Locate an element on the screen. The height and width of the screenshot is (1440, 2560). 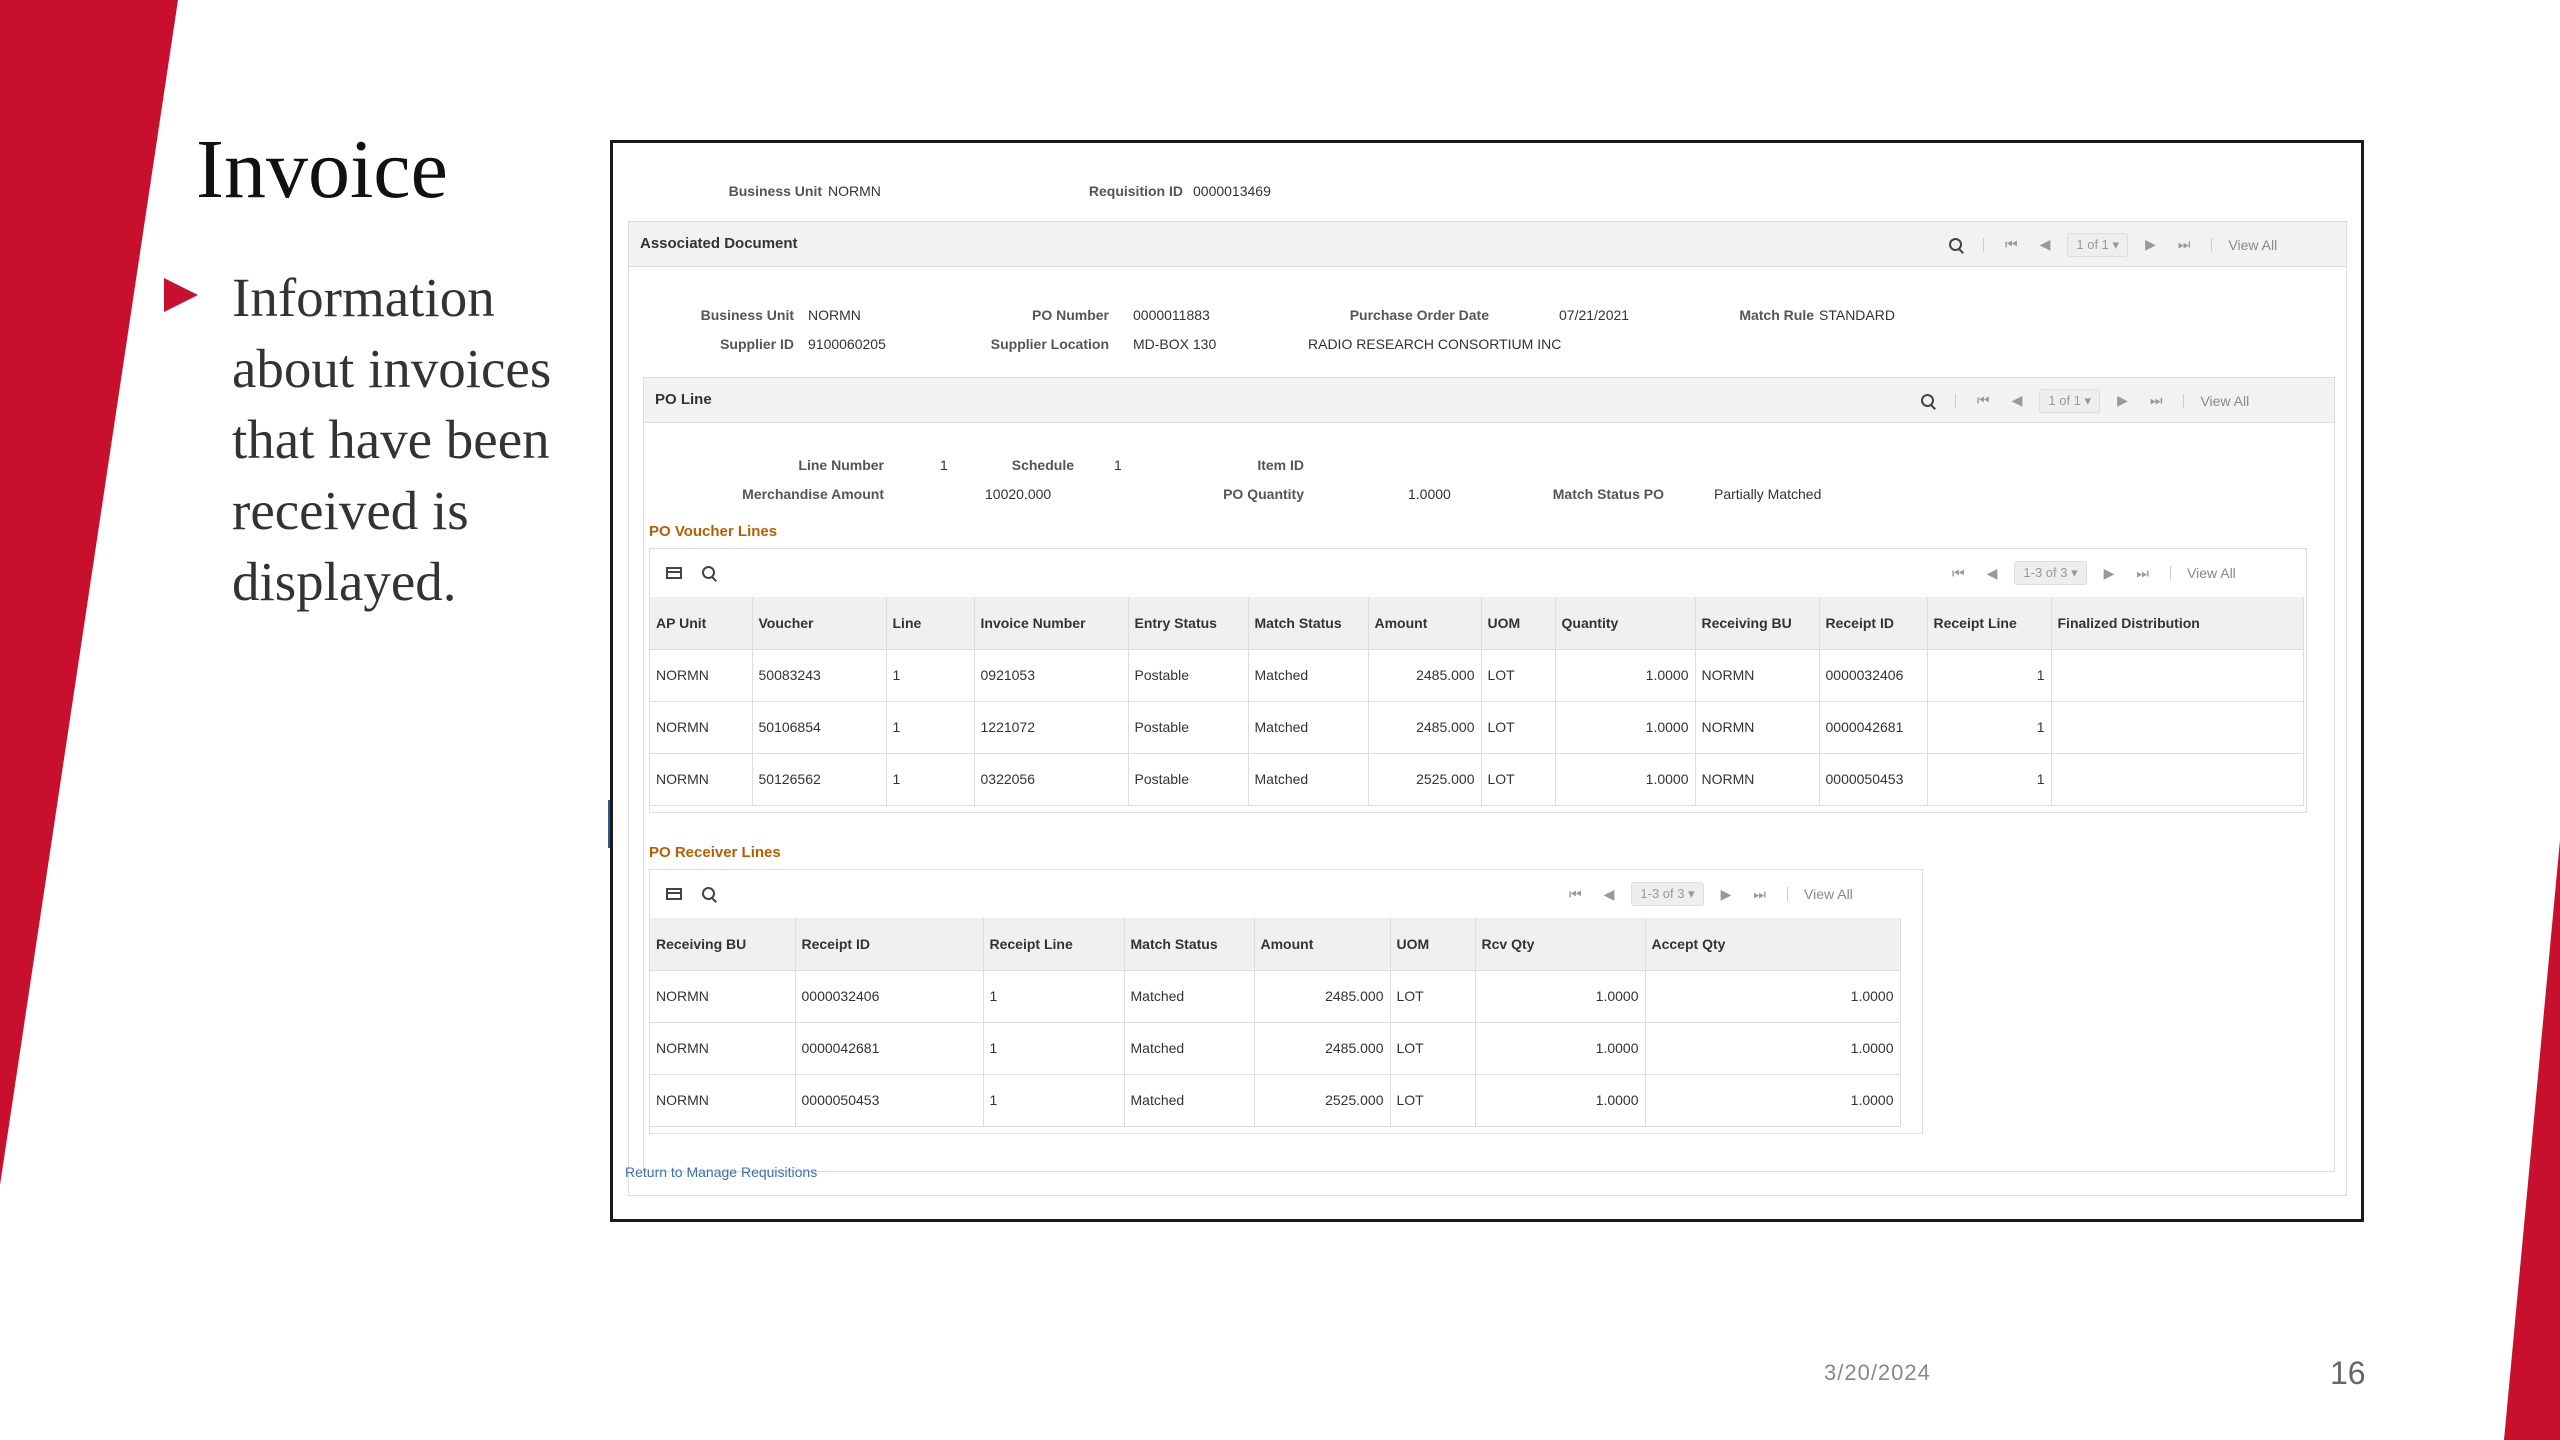
column-header: Finalized Distribution is located at coordinates (2177, 623).